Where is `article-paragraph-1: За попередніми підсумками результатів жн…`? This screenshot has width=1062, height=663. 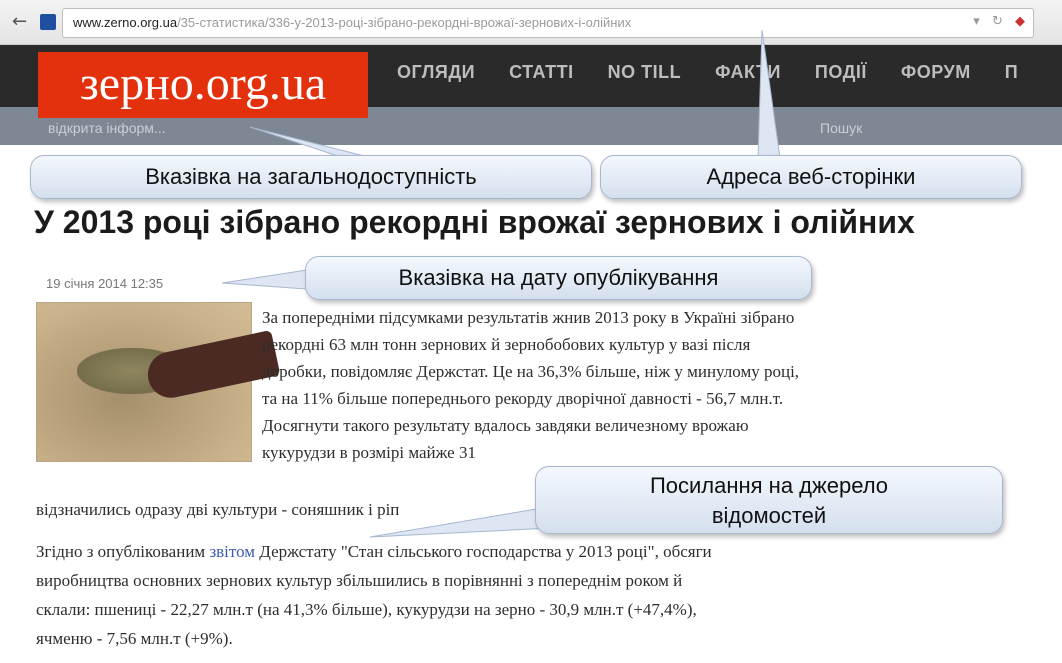
article-paragraph-1: За попередніми підсумками результатів жн… is located at coordinates (530, 385).